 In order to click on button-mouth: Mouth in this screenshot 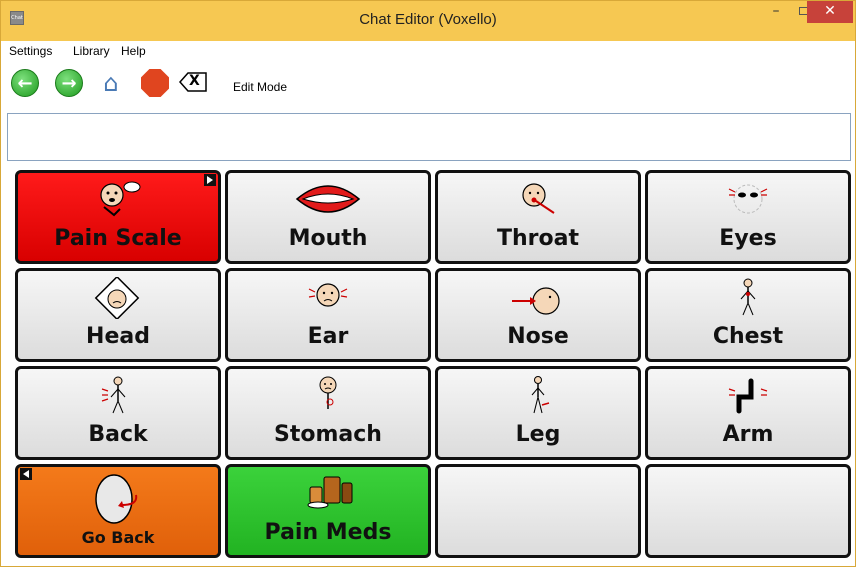, I will do `click(328, 217)`.